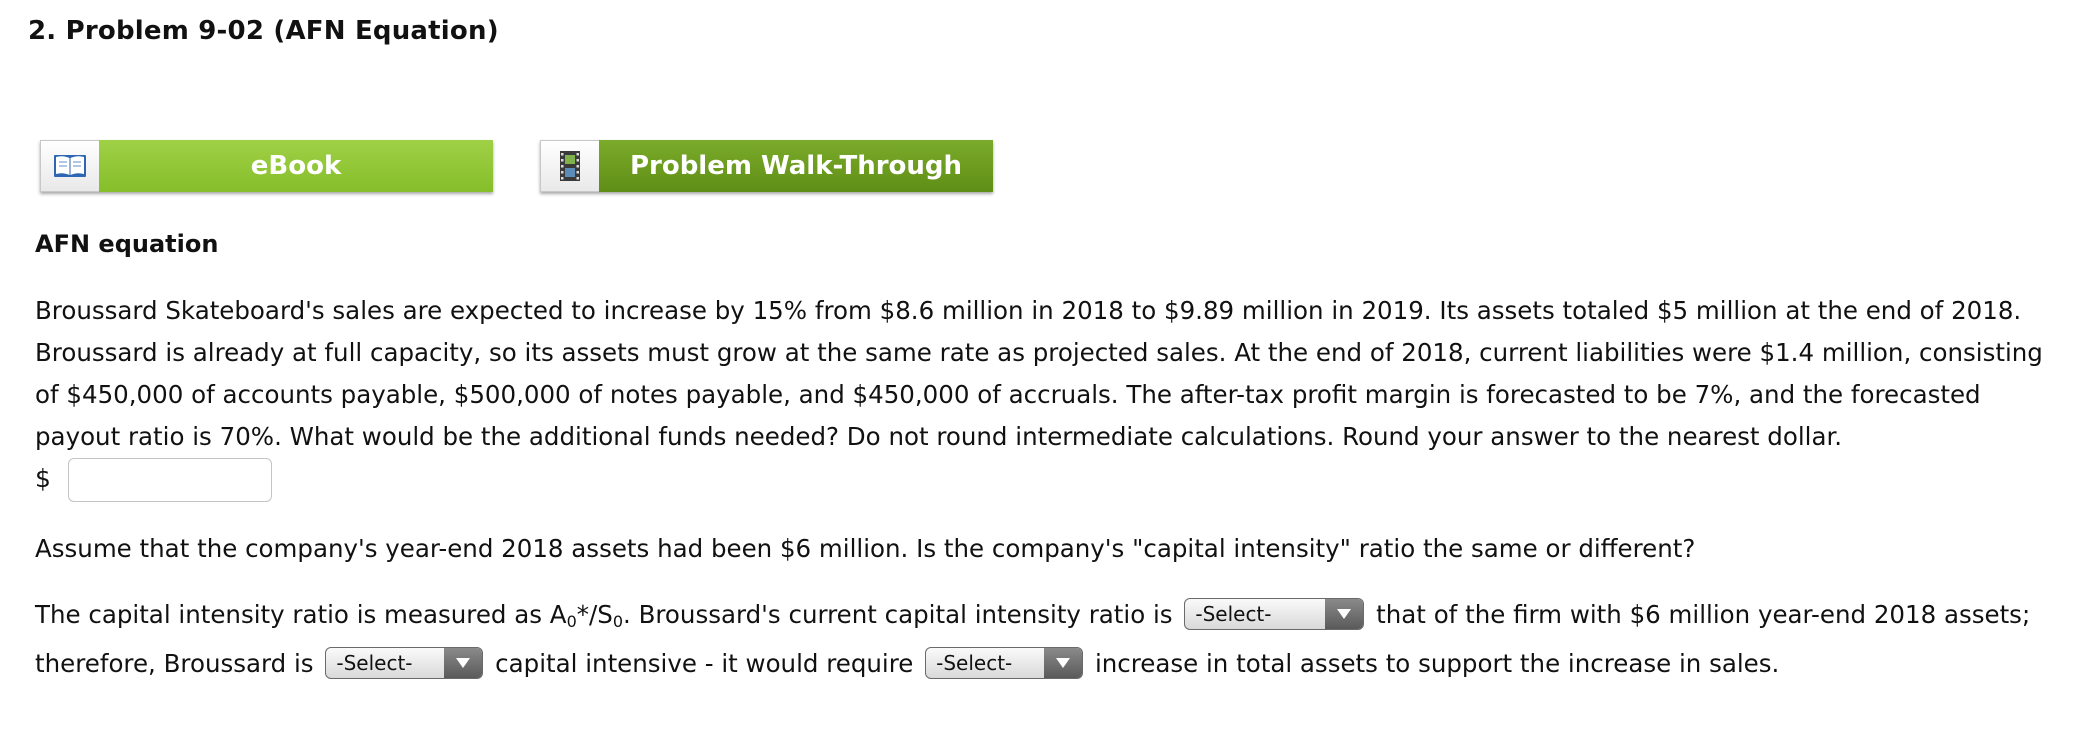 The image size is (2090, 750). Describe the element at coordinates (569, 166) in the screenshot. I see `film-icon` at that location.